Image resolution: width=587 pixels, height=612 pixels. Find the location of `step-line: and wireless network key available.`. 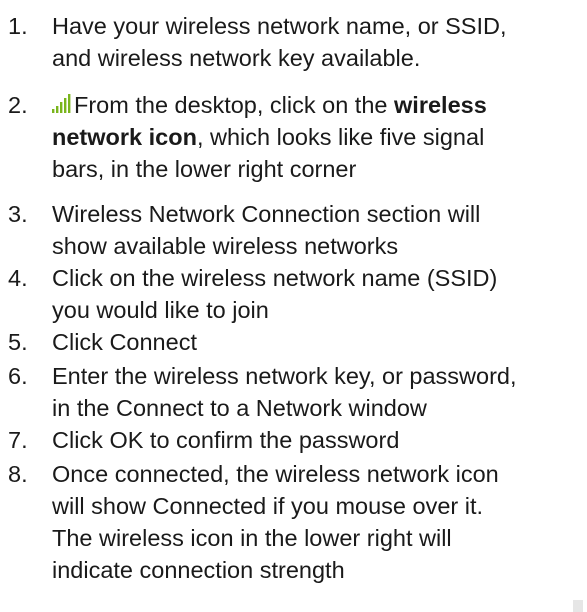

step-line: and wireless network key available. is located at coordinates (236, 58).